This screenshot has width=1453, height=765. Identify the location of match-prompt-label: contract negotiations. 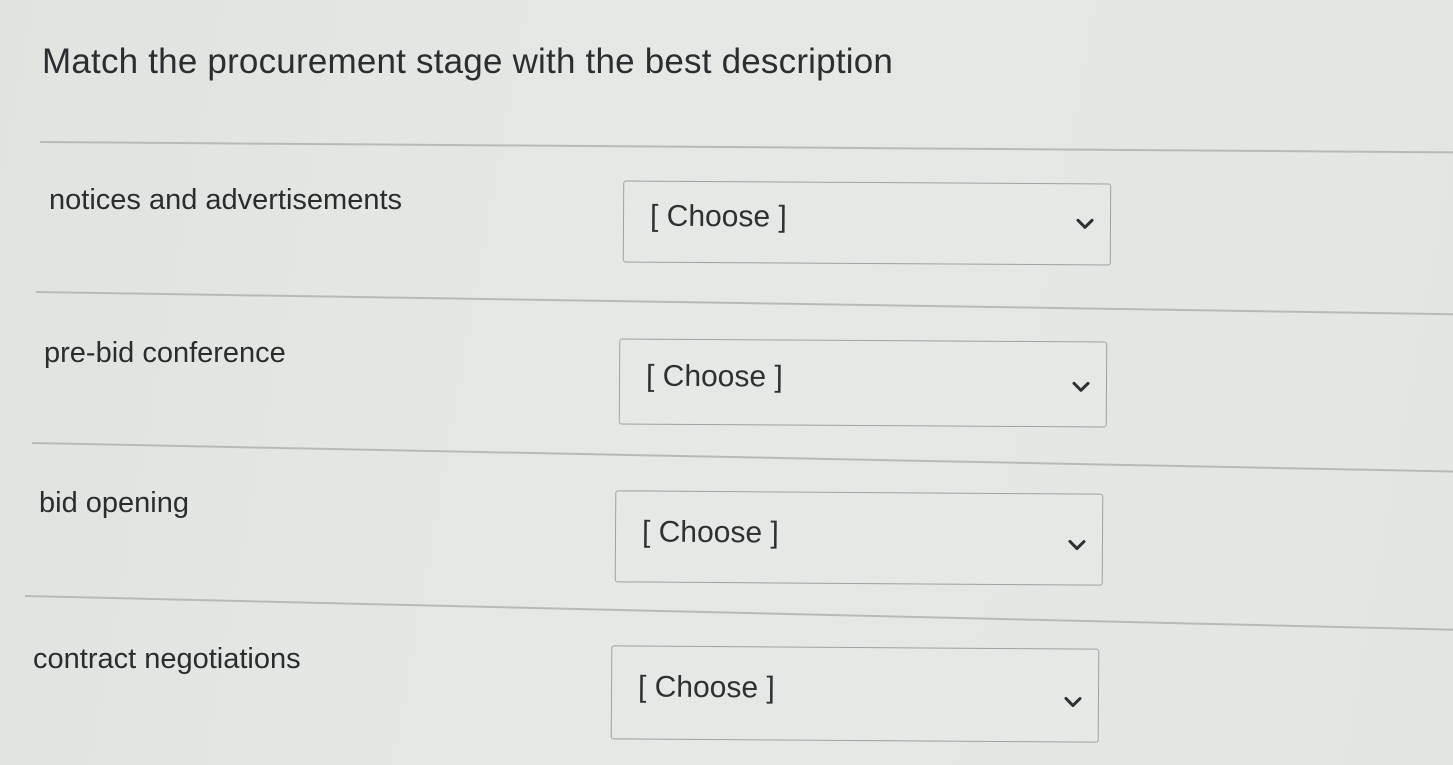
(167, 659).